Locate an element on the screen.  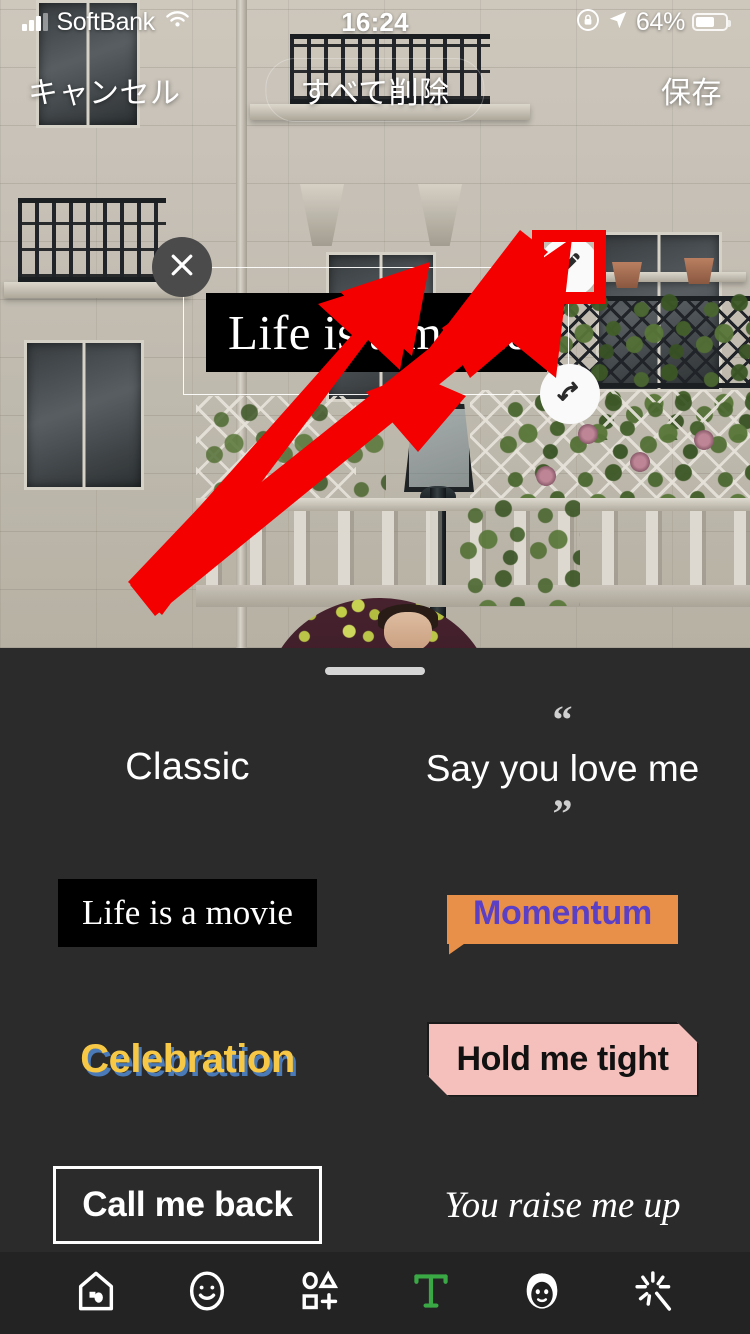
style-label-black-box: Life is a movie is located at coordinates (187, 913).